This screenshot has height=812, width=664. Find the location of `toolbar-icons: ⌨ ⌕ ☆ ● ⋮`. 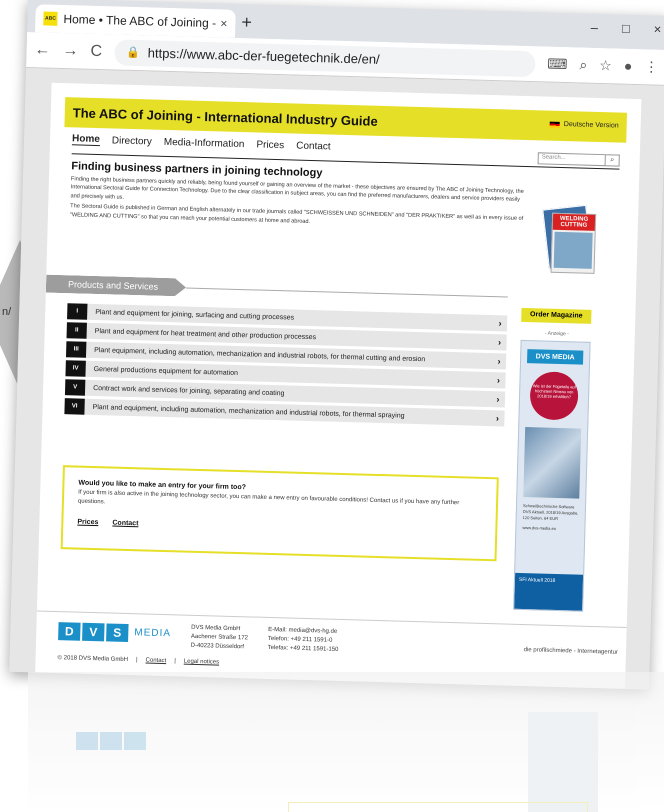

toolbar-icons: ⌨ ⌕ ☆ ● ⋮ is located at coordinates (602, 66).